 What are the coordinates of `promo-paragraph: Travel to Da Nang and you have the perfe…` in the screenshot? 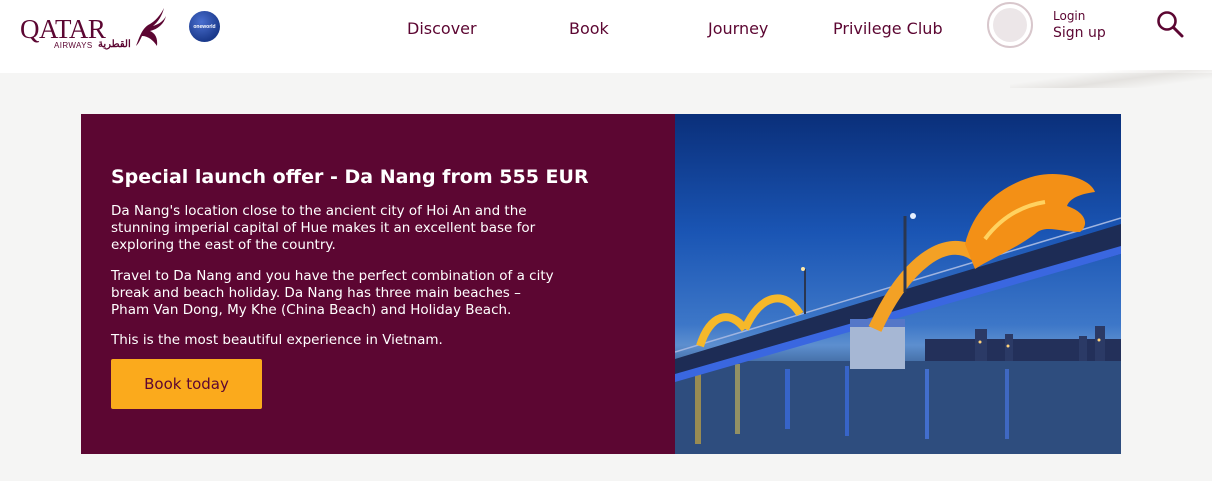 It's located at (332, 293).